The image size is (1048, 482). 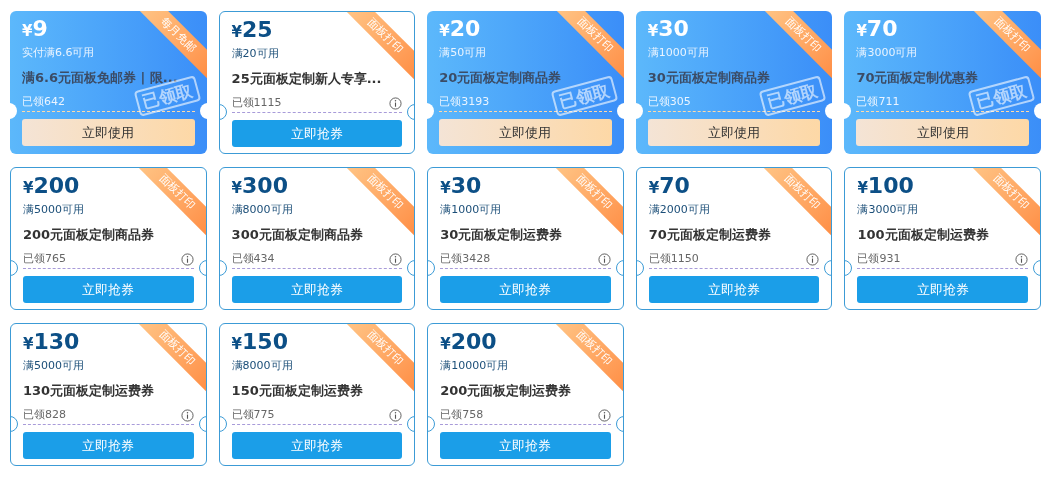 What do you see at coordinates (464, 102) in the screenshot?
I see `claimed-count: 已领3193` at bounding box center [464, 102].